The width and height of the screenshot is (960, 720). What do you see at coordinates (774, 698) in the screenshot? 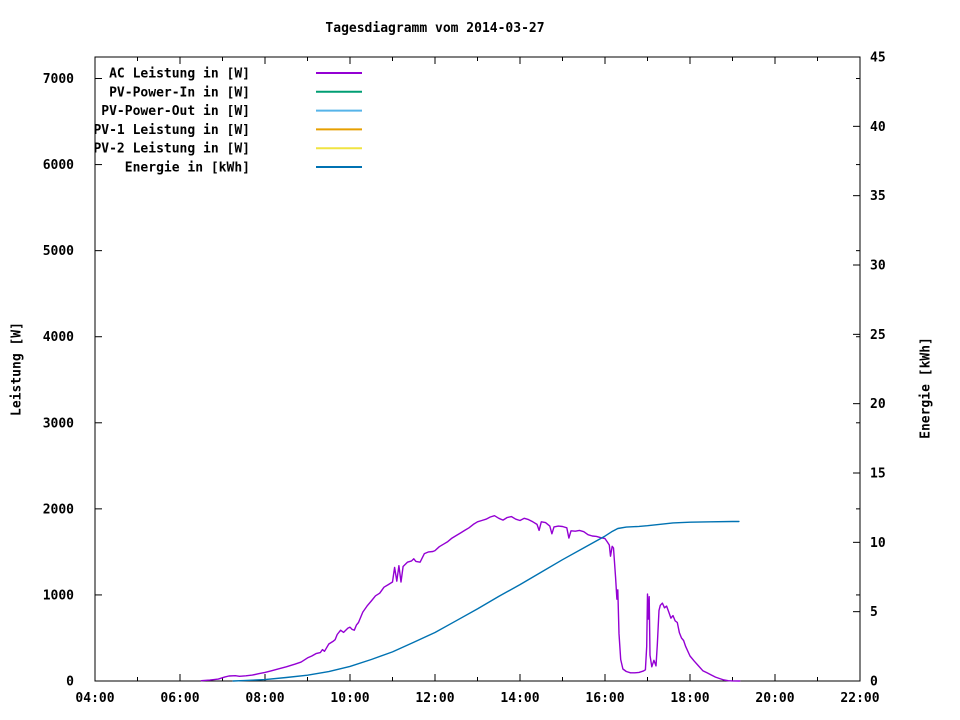
I see `x-tick-label: 20:00` at bounding box center [774, 698].